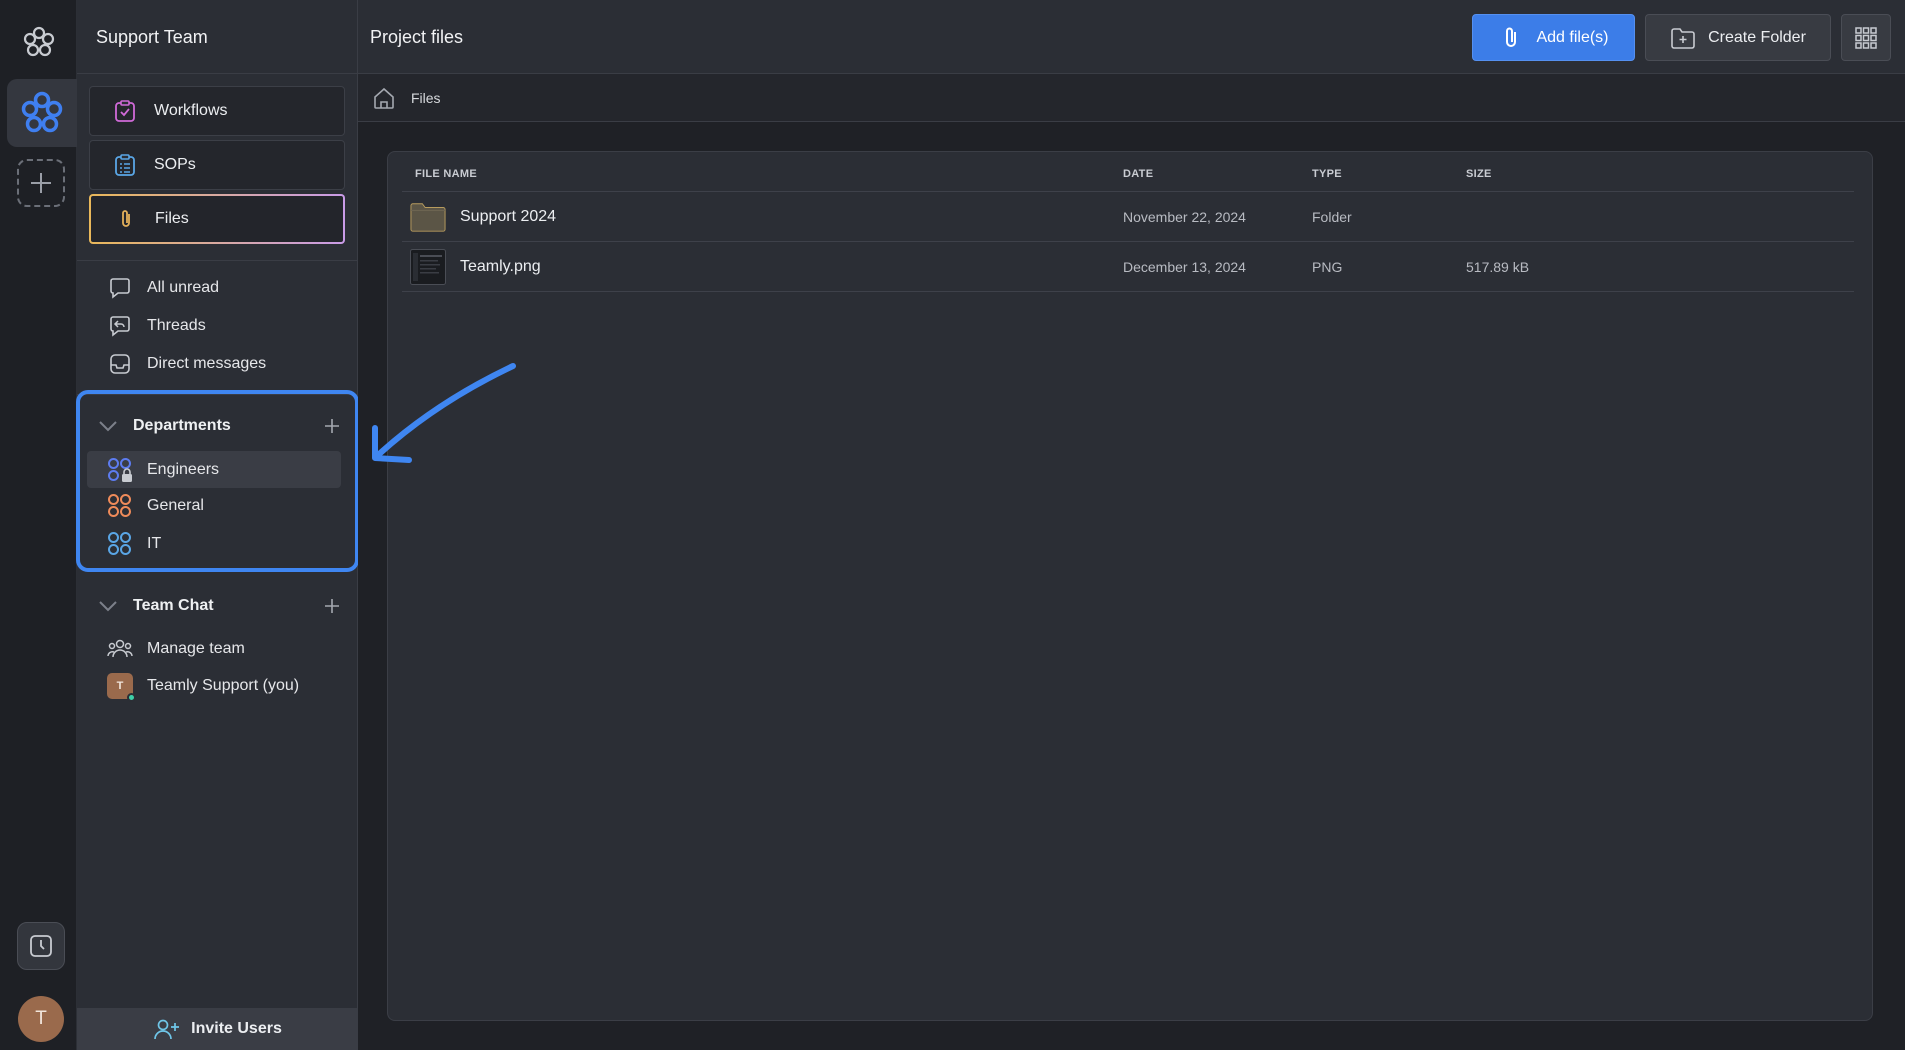  I want to click on section-label: Team Chat, so click(173, 605).